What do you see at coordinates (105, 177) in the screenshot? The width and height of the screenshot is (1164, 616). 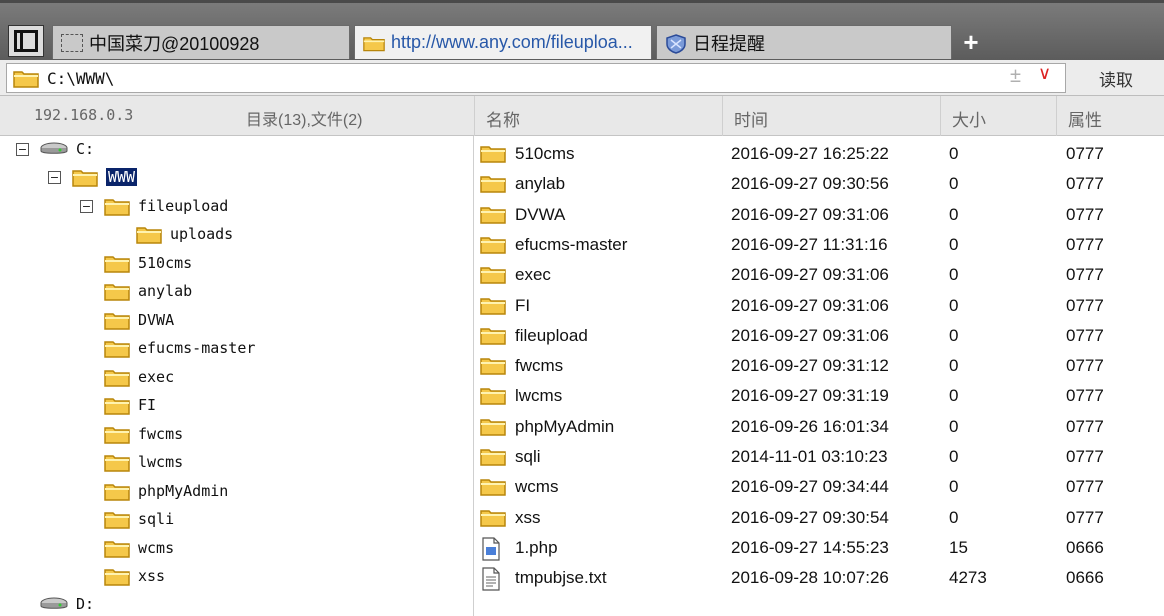 I see `tree-node-www: WWW` at bounding box center [105, 177].